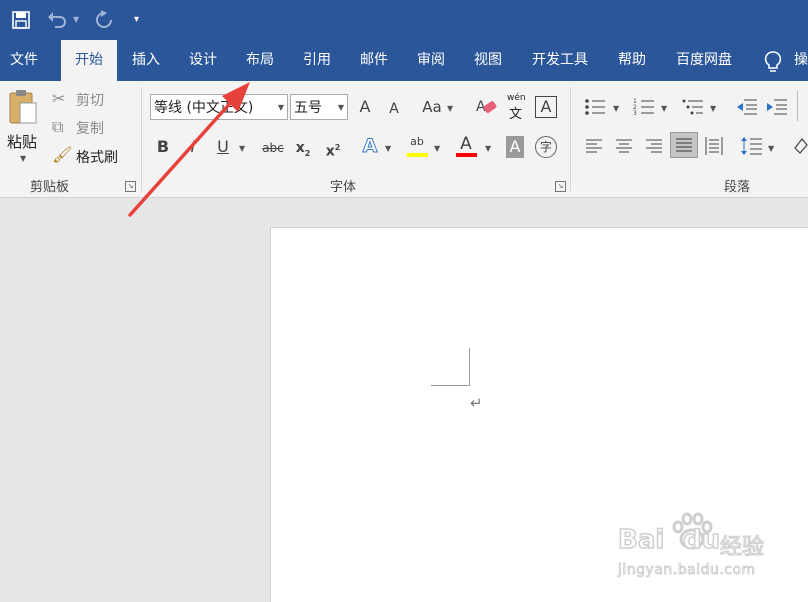 This screenshot has width=808, height=602. Describe the element at coordinates (687, 570) in the screenshot. I see `watermark-url: jingyan.baidu.com` at that location.